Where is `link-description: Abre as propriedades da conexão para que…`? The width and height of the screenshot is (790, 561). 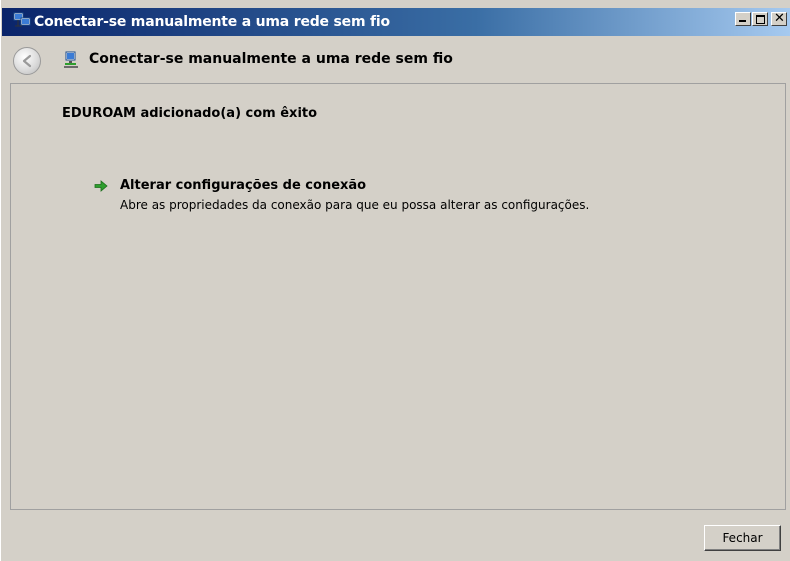 link-description: Abre as propriedades da conexão para que… is located at coordinates (355, 205).